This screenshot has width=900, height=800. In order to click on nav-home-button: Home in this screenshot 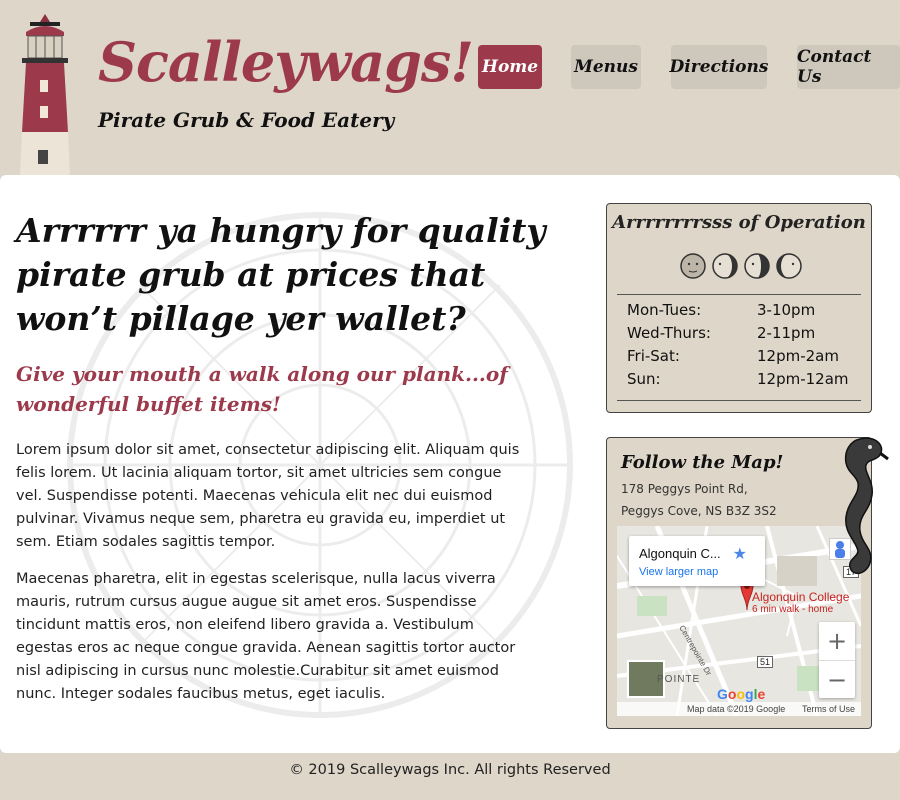, I will do `click(510, 67)`.